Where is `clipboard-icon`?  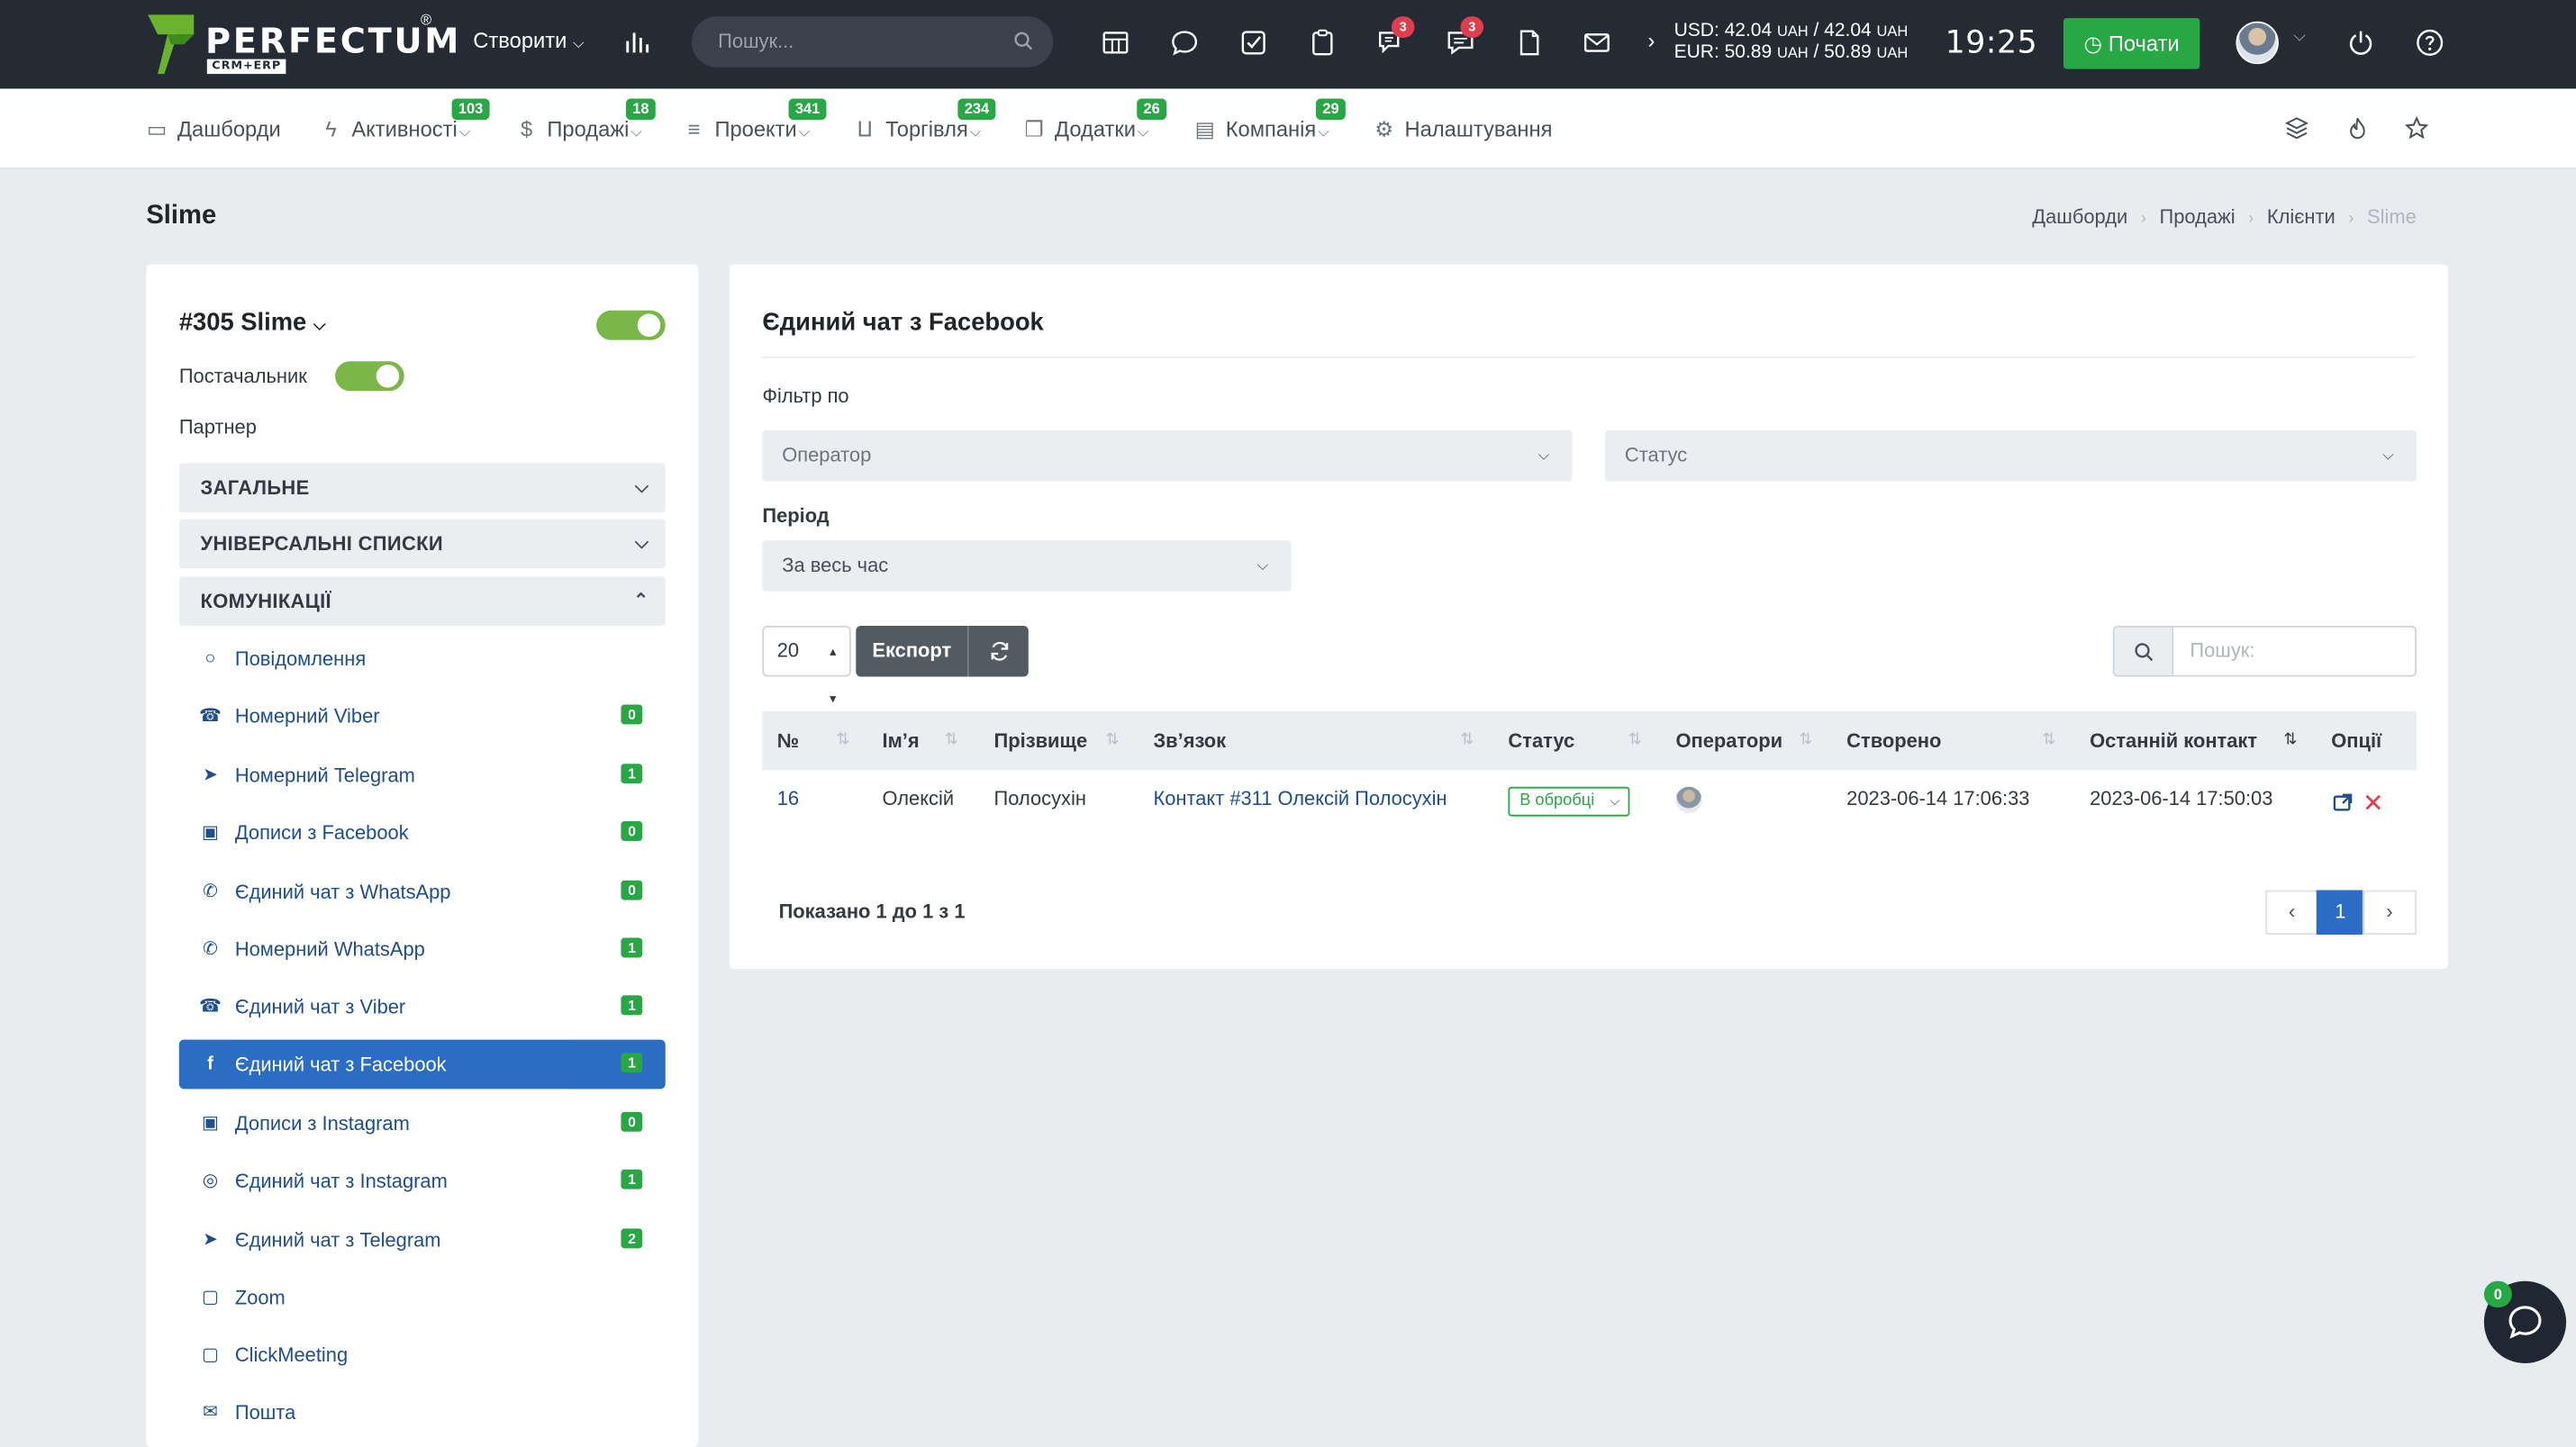 clipboard-icon is located at coordinates (1324, 44).